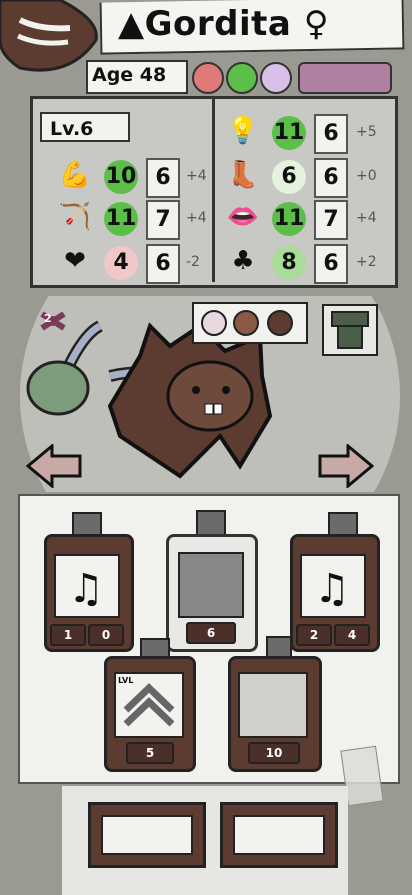  I want to click on intelligence-mod: +5, so click(366, 132).